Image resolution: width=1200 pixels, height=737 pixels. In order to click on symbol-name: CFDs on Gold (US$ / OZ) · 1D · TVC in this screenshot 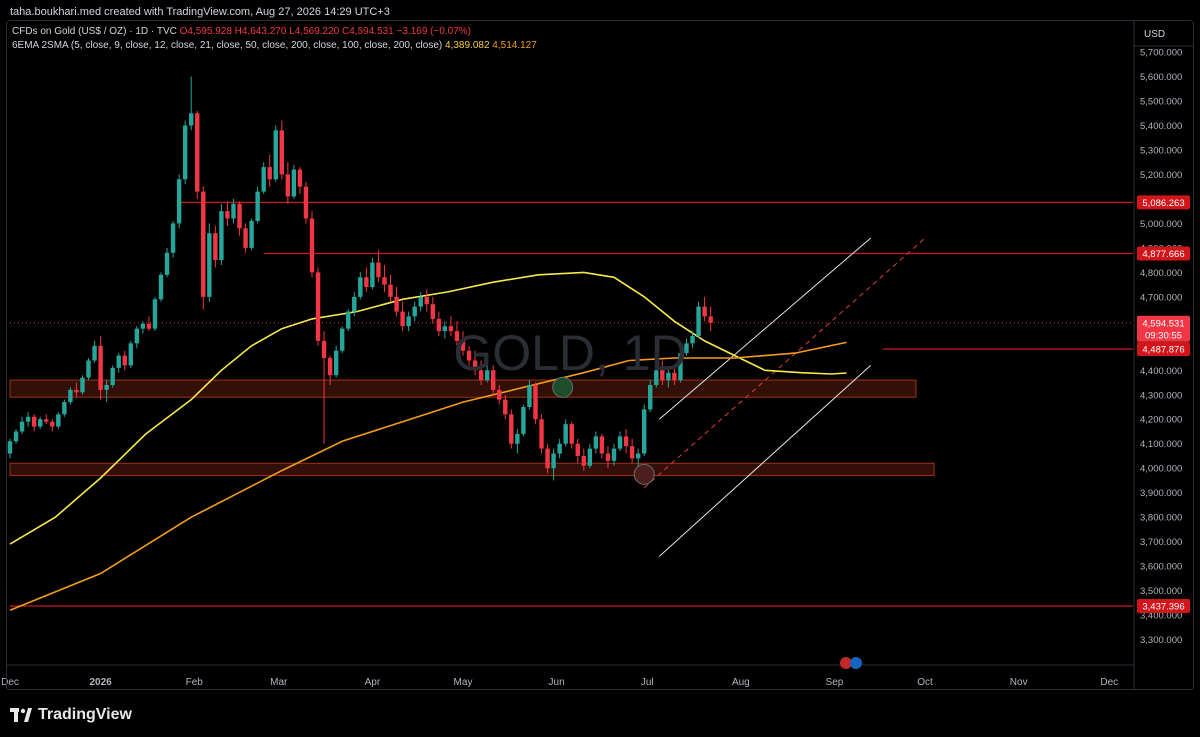, I will do `click(94, 31)`.